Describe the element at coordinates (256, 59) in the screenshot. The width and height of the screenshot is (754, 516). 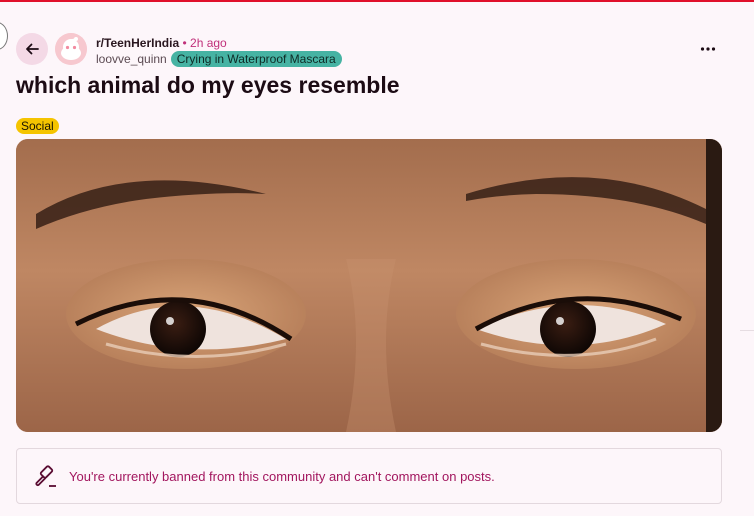
I see `user-flair-badge: Crying in Waterproof Mascara` at that location.